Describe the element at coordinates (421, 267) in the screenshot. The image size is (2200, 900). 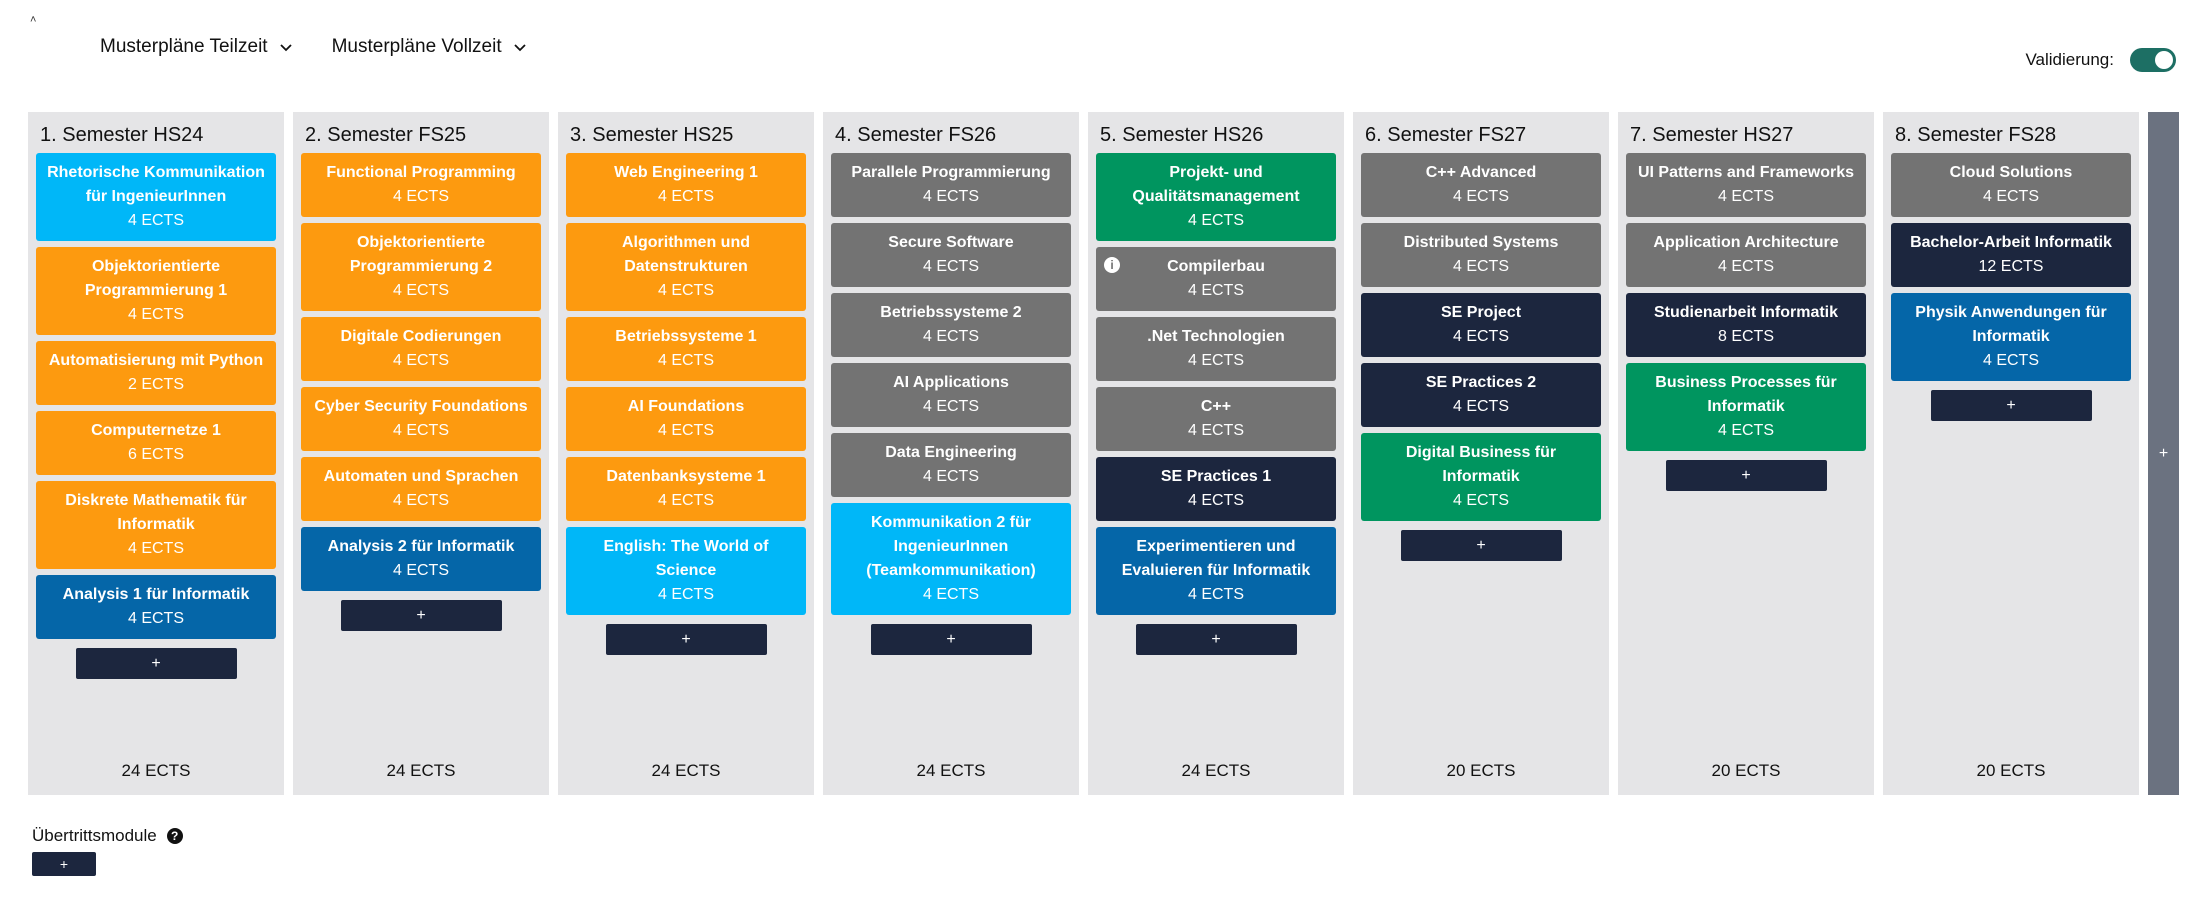
I see `module-card: Objektorientierte Programmierung 2 4 ECTS` at that location.